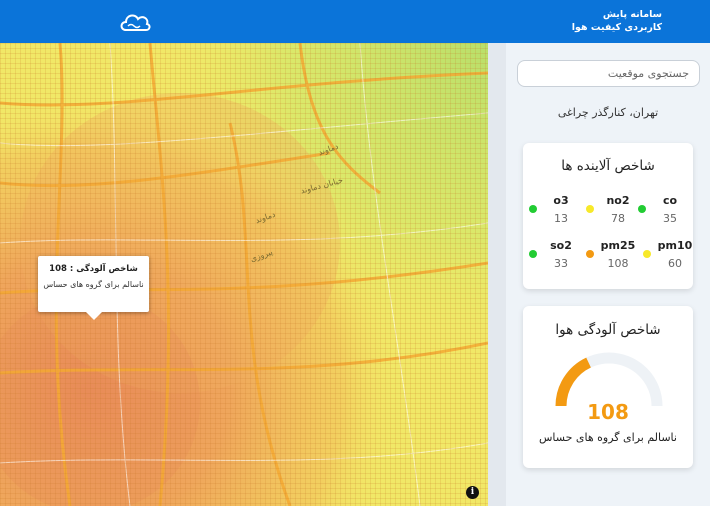 Image resolution: width=710 pixels, height=506 pixels. What do you see at coordinates (618, 263) in the screenshot?
I see `pollutant-value: 108` at bounding box center [618, 263].